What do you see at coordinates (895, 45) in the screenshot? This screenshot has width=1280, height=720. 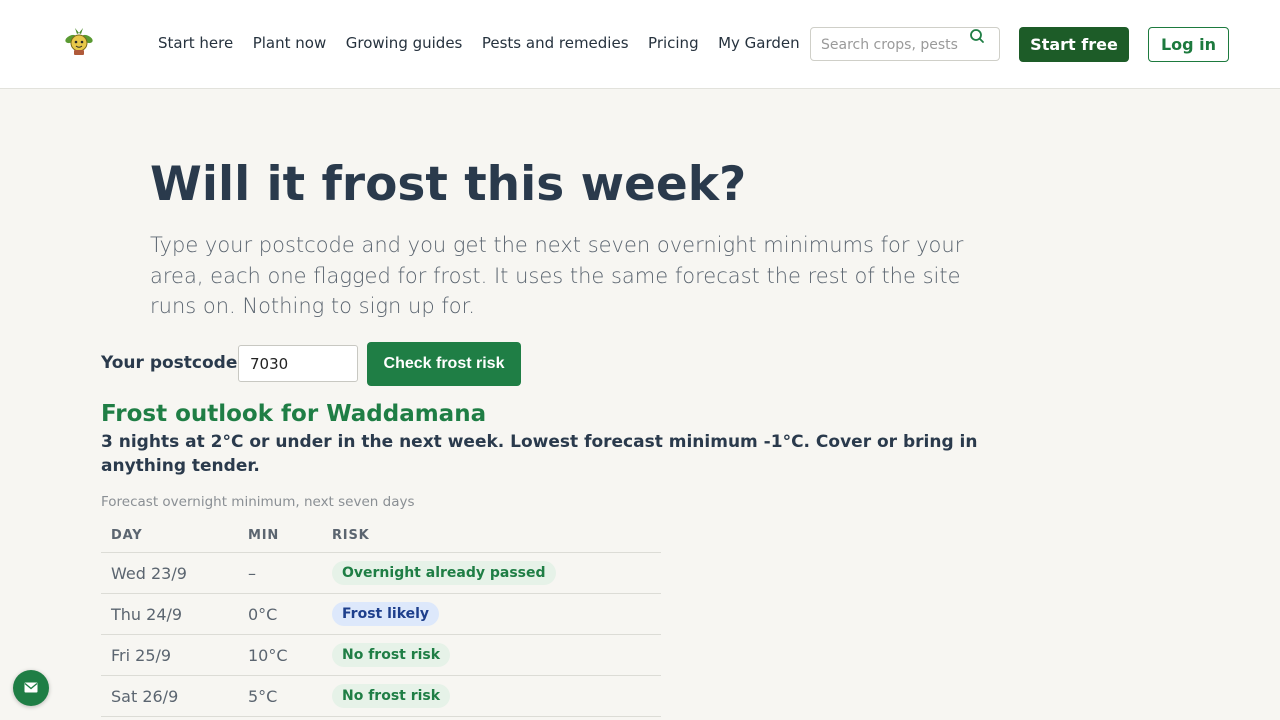 I see `search-input` at bounding box center [895, 45].